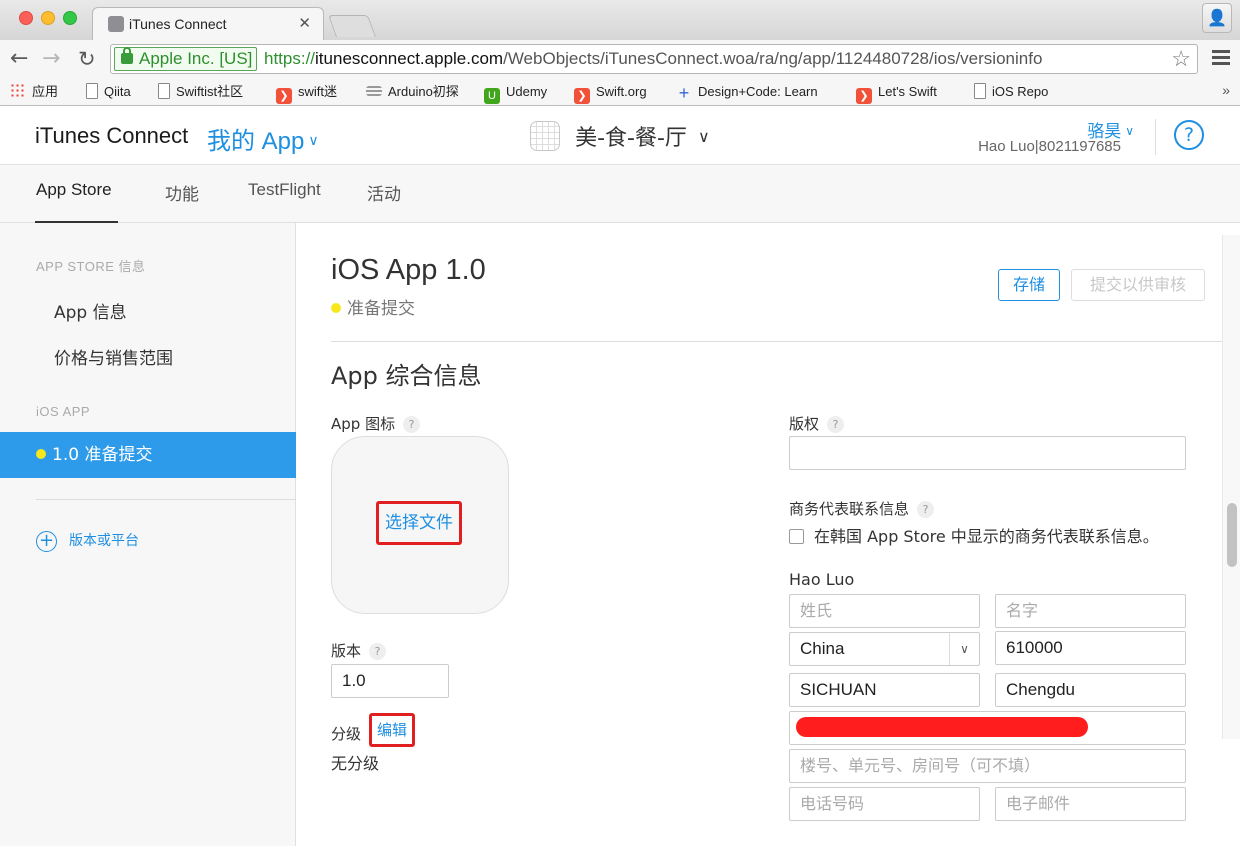  I want to click on url-scheme: https://, so click(290, 58).